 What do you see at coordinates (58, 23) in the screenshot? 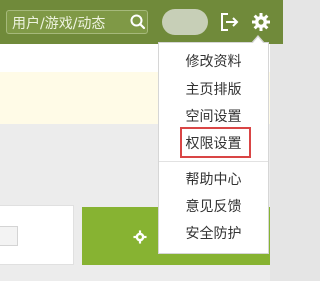
I see `search-input: 用户/游戏/动态` at bounding box center [58, 23].